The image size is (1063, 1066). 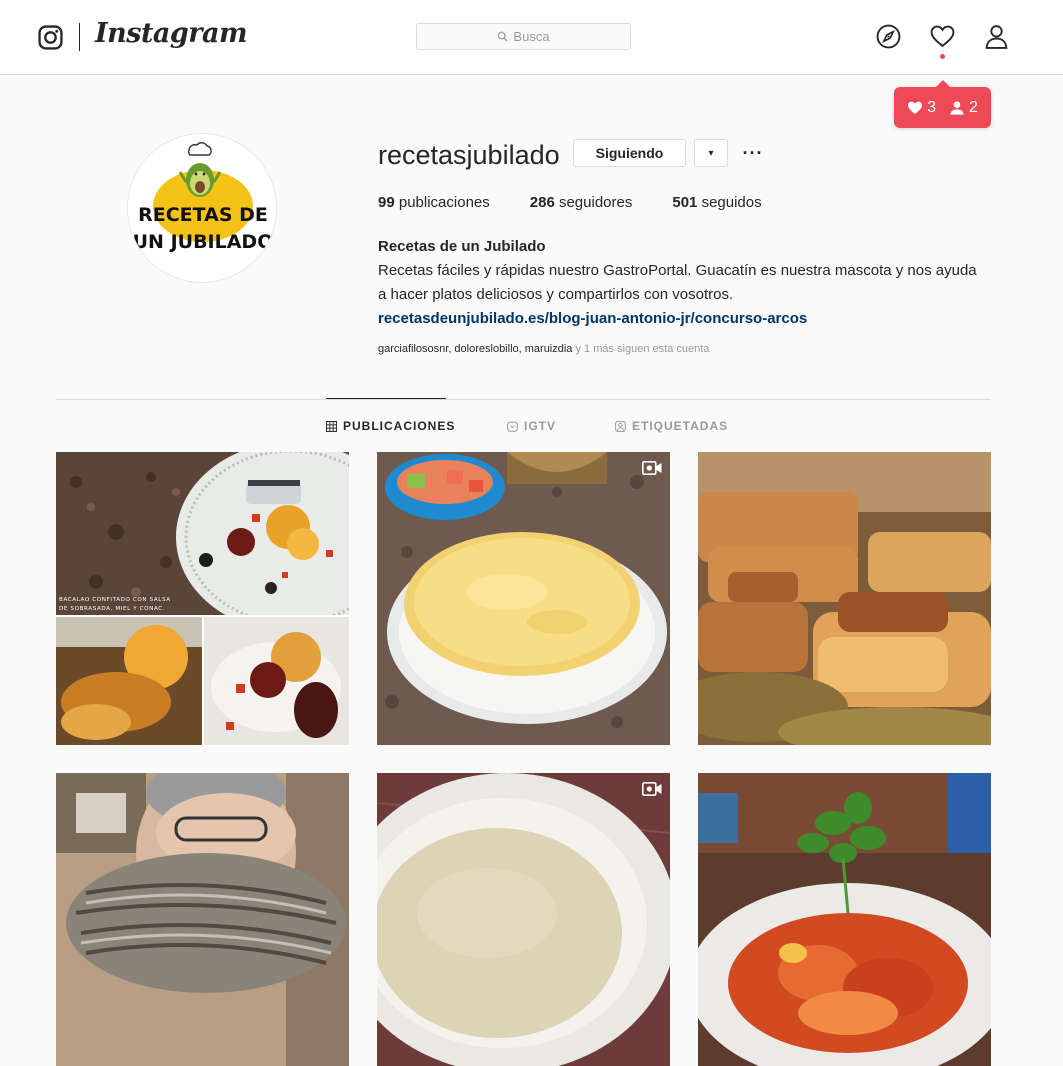 What do you see at coordinates (641, 349) in the screenshot?
I see `followed-by-suffix: y 1 más siguen esta cuenta` at bounding box center [641, 349].